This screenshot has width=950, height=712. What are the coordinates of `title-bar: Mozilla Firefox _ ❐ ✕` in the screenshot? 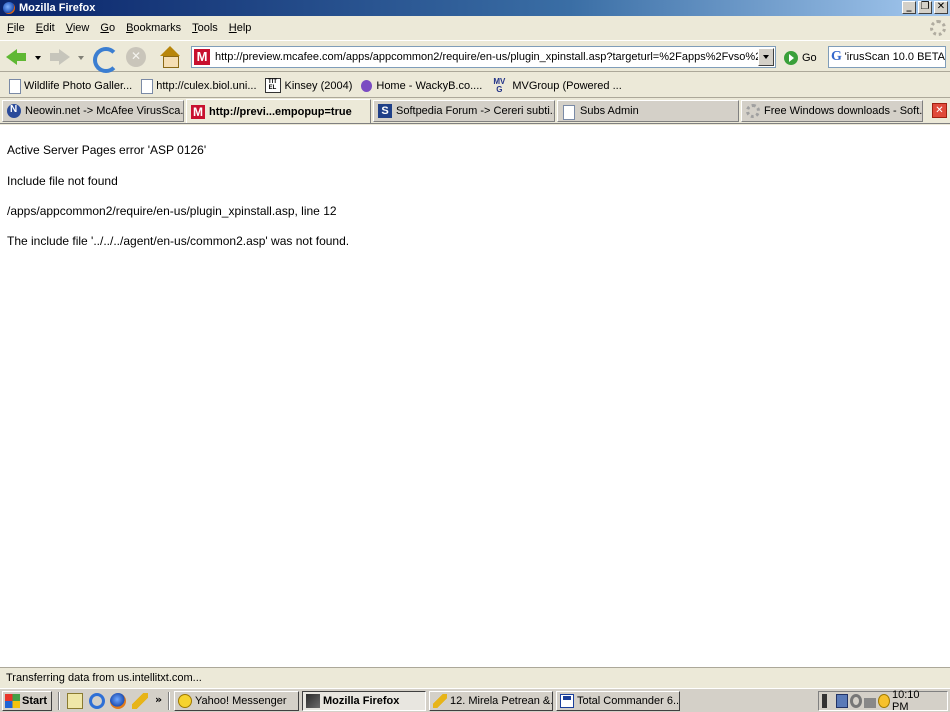 It's located at (475, 8).